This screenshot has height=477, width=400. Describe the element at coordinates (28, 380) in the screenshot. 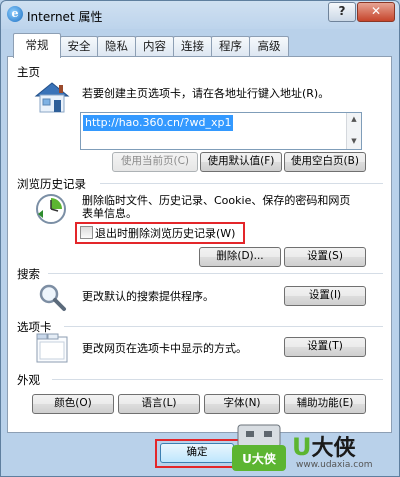

I see `appearance-section-label: 外观` at that location.